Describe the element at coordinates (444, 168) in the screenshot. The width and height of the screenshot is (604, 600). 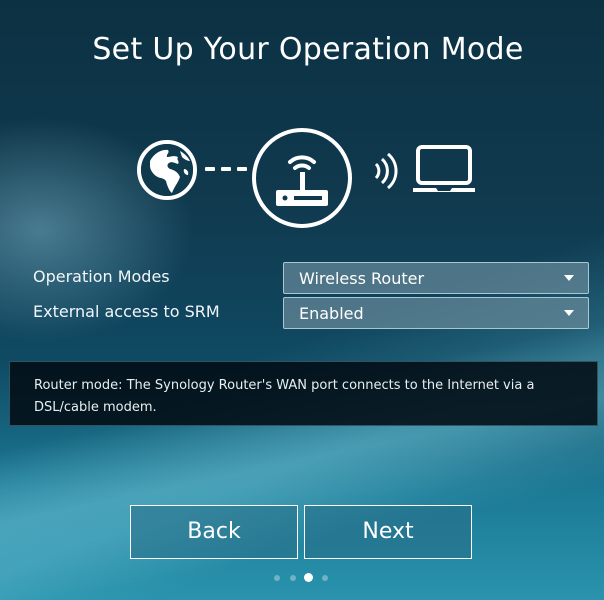
I see `laptop-icon` at that location.